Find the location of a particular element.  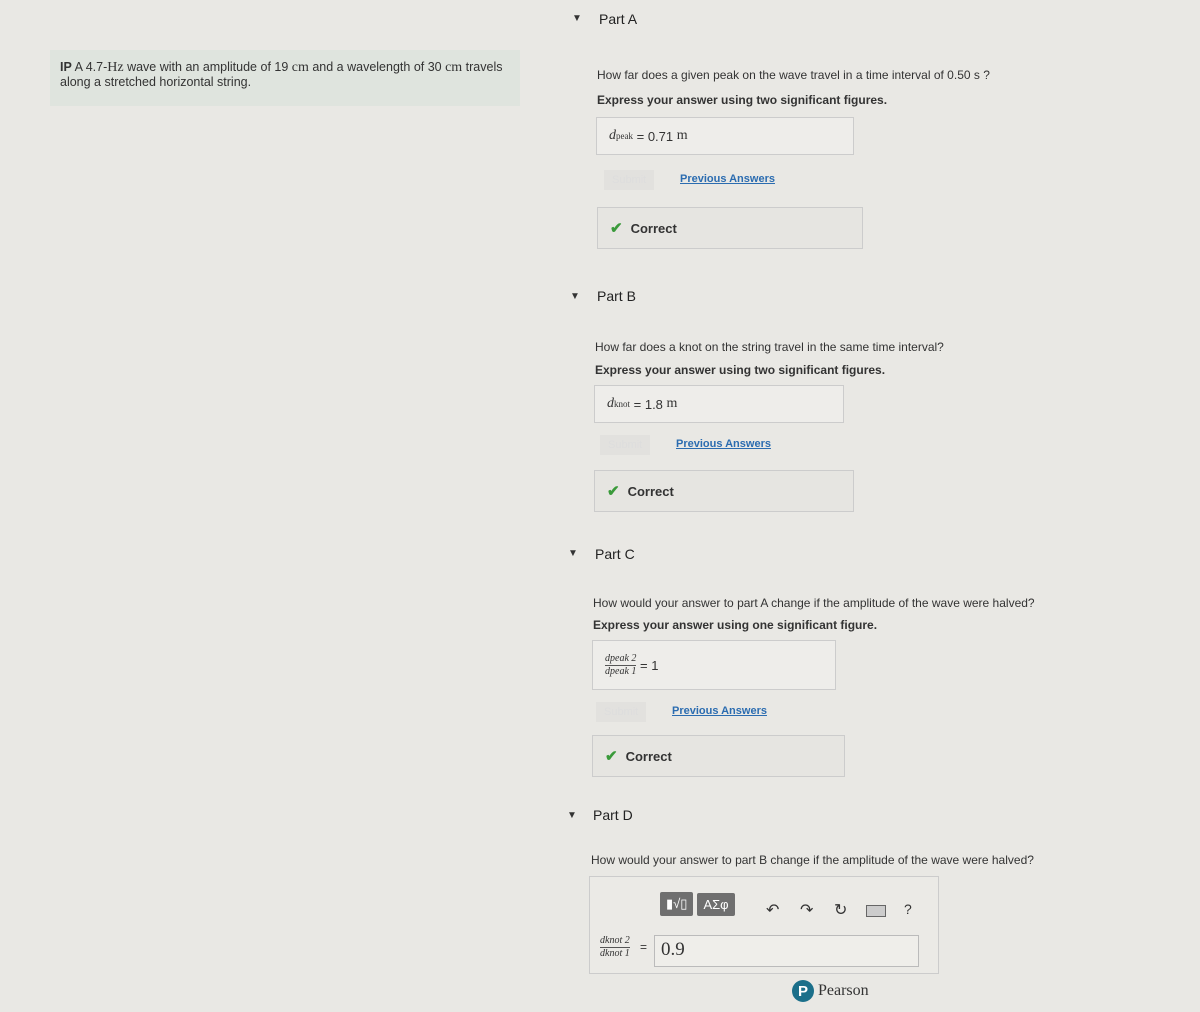

part-d-answer-input: 0.9 is located at coordinates (786, 951).